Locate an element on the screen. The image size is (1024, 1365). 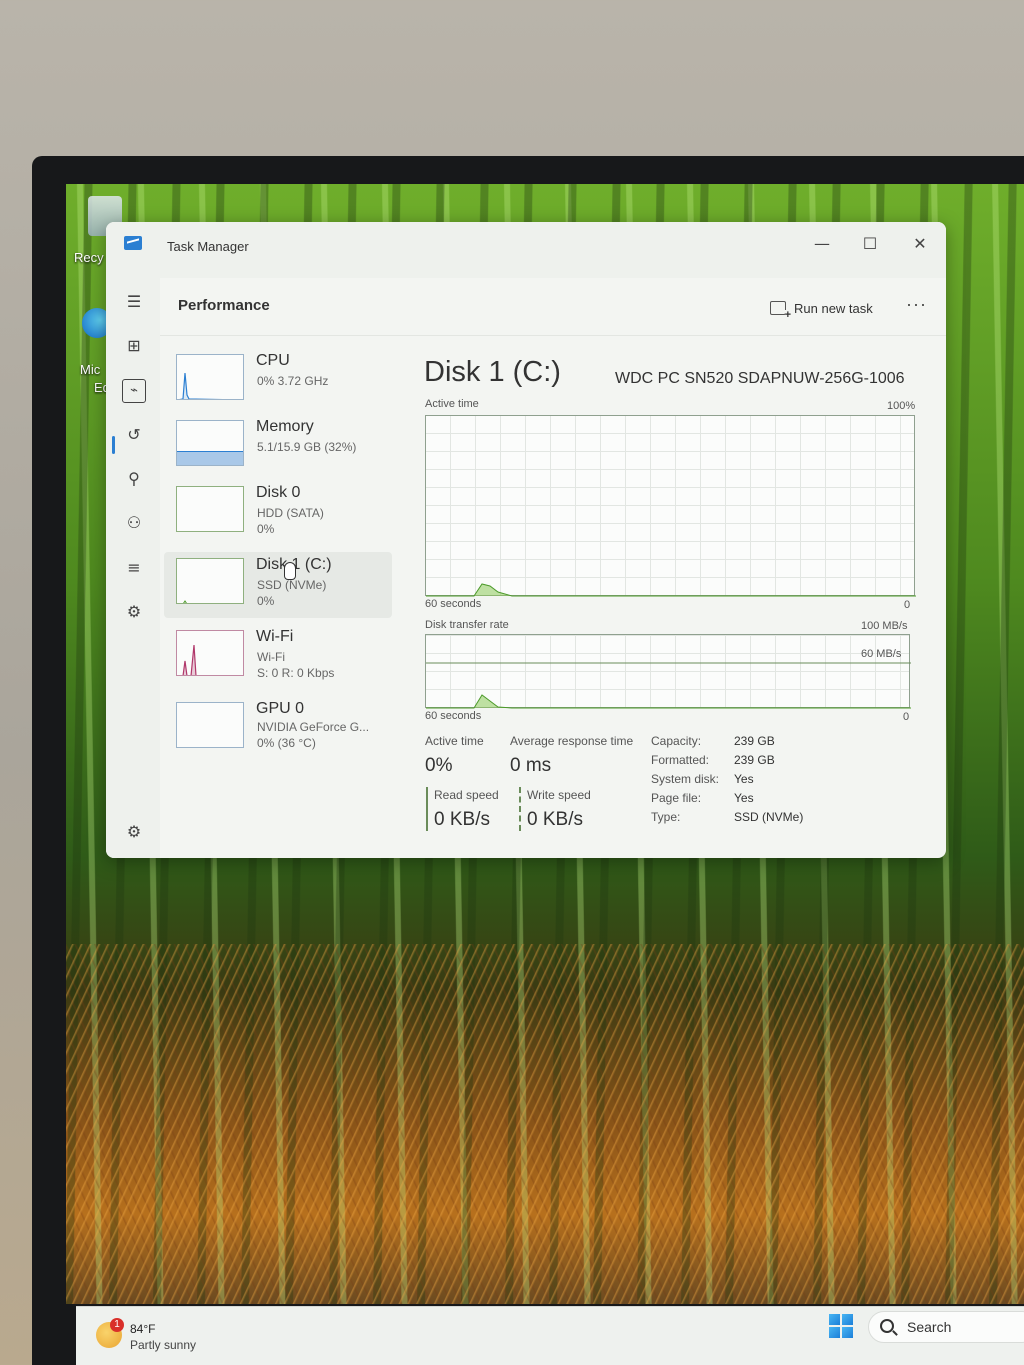
transfer-rate-graph-min: 0 is located at coordinates (906, 717).